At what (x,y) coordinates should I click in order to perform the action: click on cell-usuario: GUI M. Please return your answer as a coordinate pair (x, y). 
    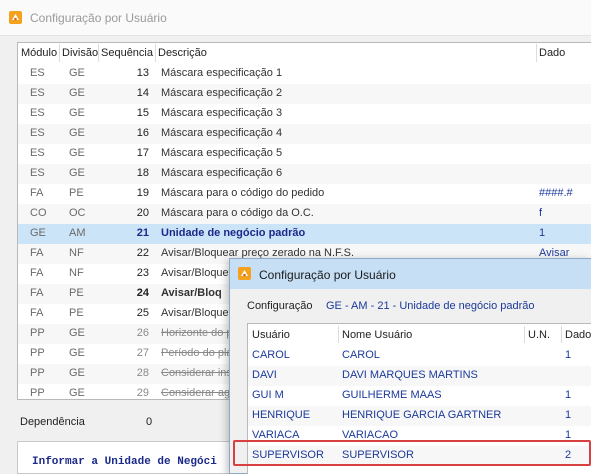
    Looking at the image, I should click on (268, 395).